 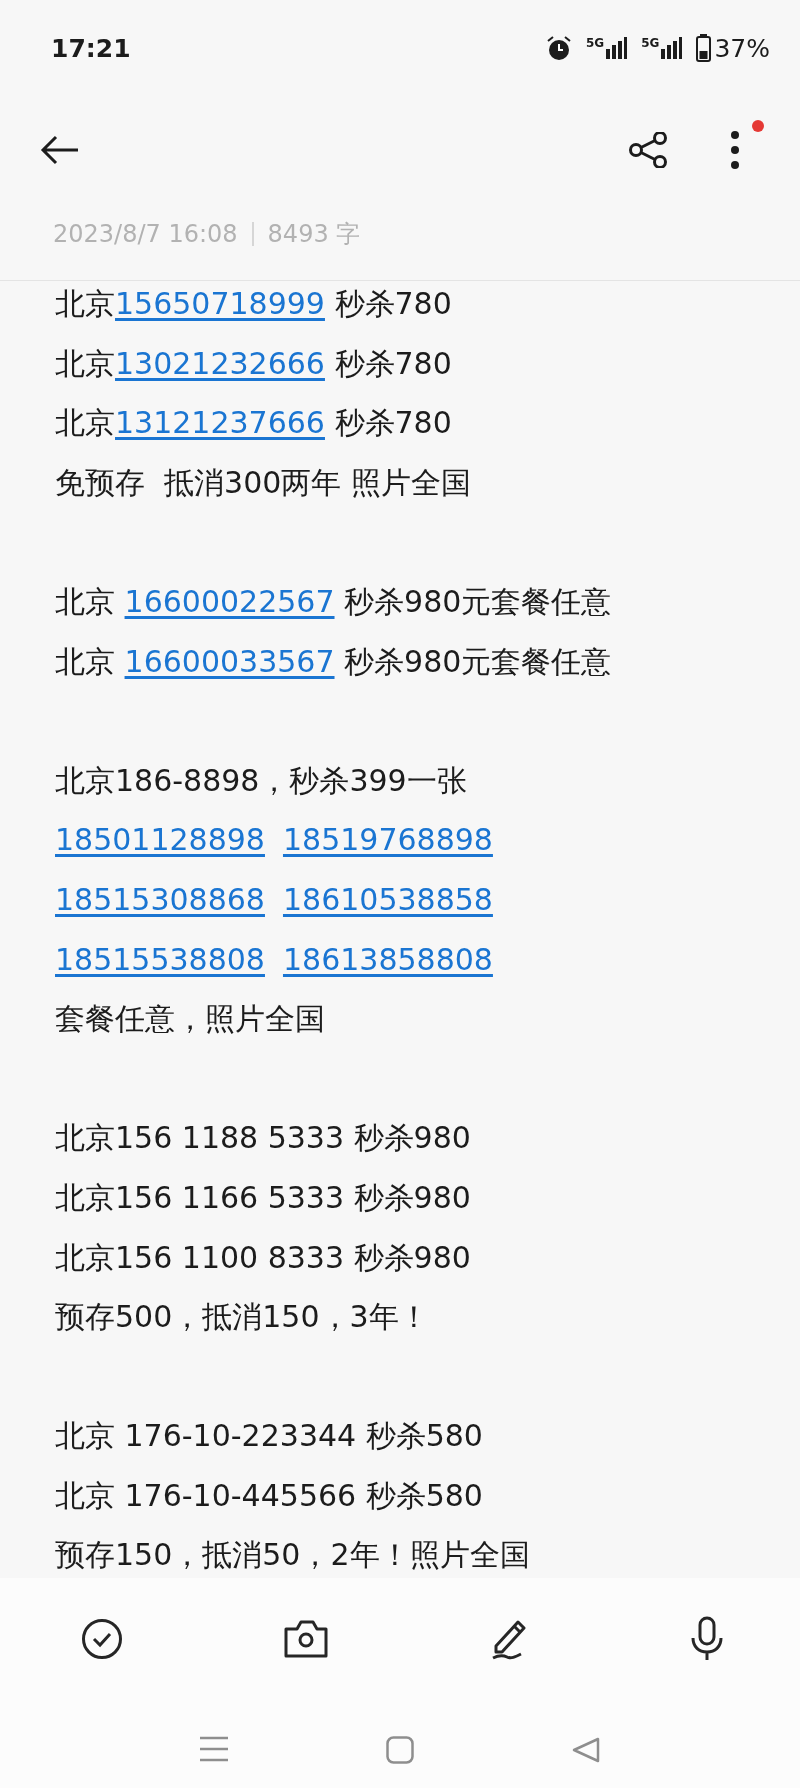 What do you see at coordinates (263, 482) in the screenshot?
I see `note-line: 免预存 抵消300两年 照片全国` at bounding box center [263, 482].